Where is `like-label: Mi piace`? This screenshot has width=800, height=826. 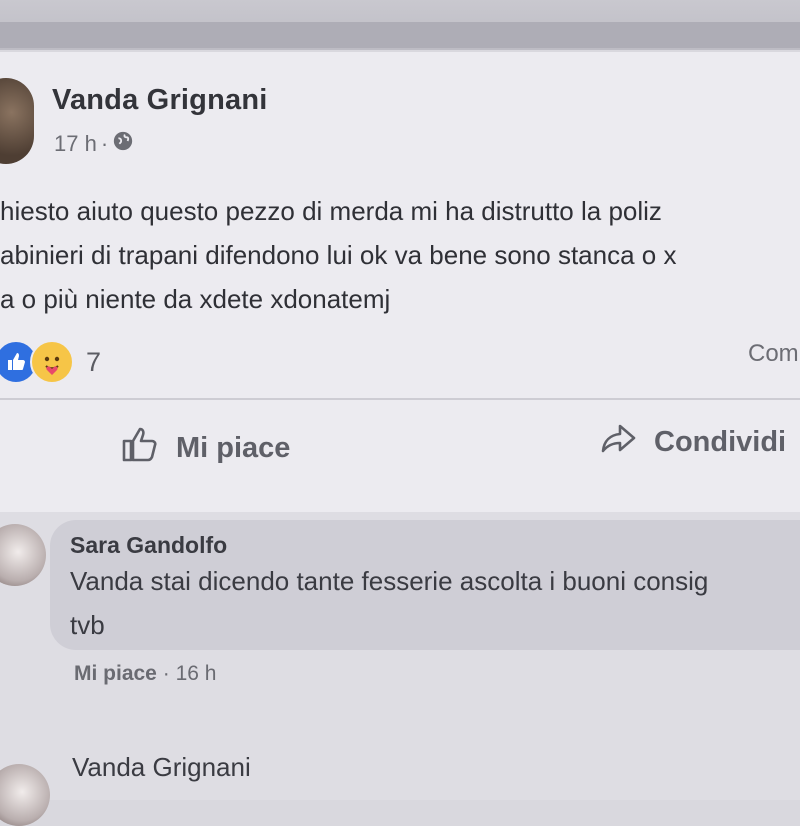 like-label: Mi piace is located at coordinates (233, 447).